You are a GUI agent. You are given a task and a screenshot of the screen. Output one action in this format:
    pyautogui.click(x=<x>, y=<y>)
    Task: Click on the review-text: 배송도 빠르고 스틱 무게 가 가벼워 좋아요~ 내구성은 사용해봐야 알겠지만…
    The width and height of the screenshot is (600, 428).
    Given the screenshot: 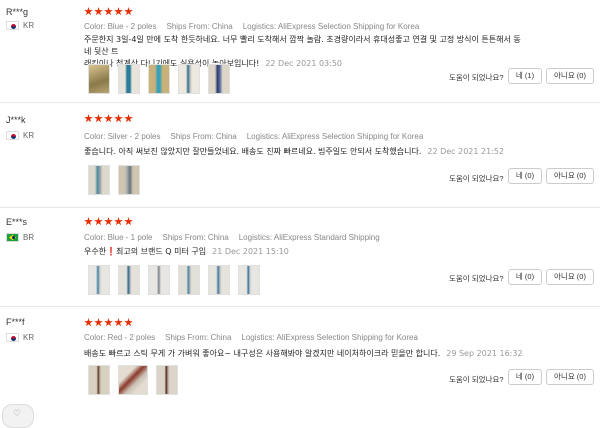 What is the action you would take?
    pyautogui.click(x=314, y=354)
    